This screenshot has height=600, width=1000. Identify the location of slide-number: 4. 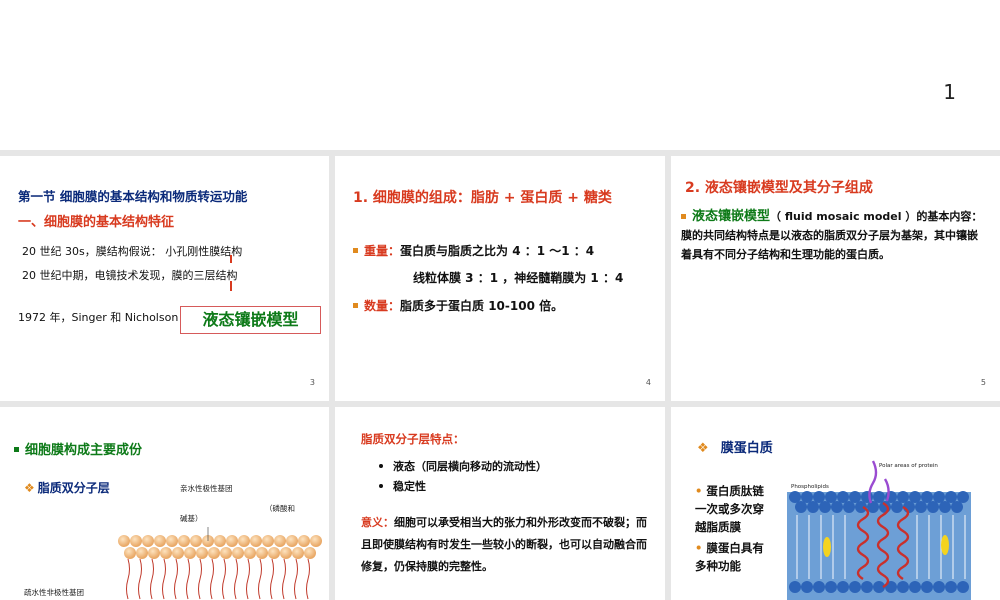
(648, 382).